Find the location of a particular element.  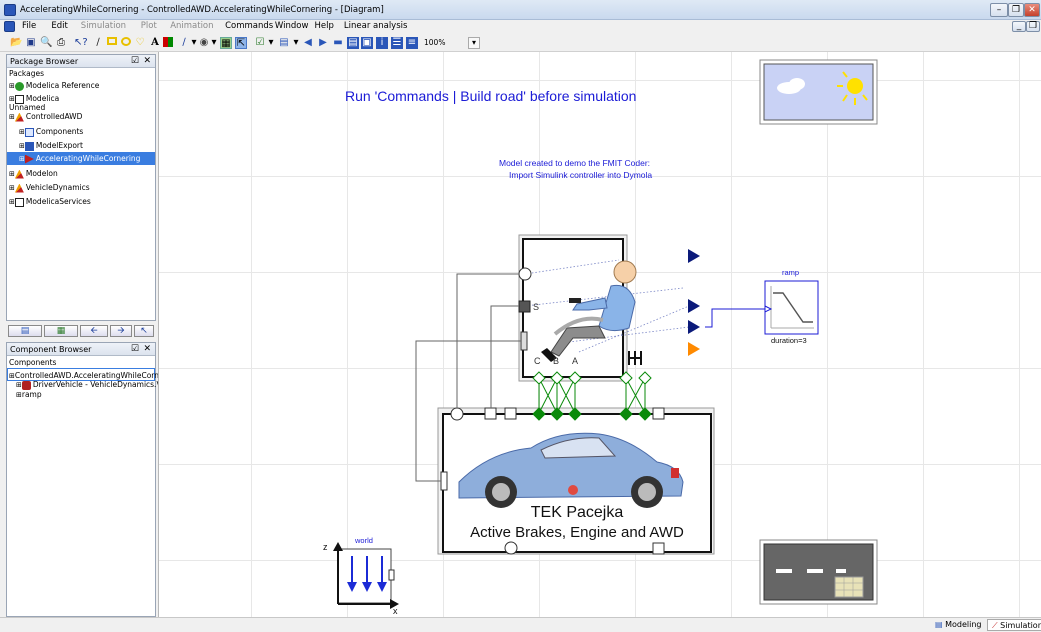

mdi-restore-button: ❐ is located at coordinates (1033, 26).